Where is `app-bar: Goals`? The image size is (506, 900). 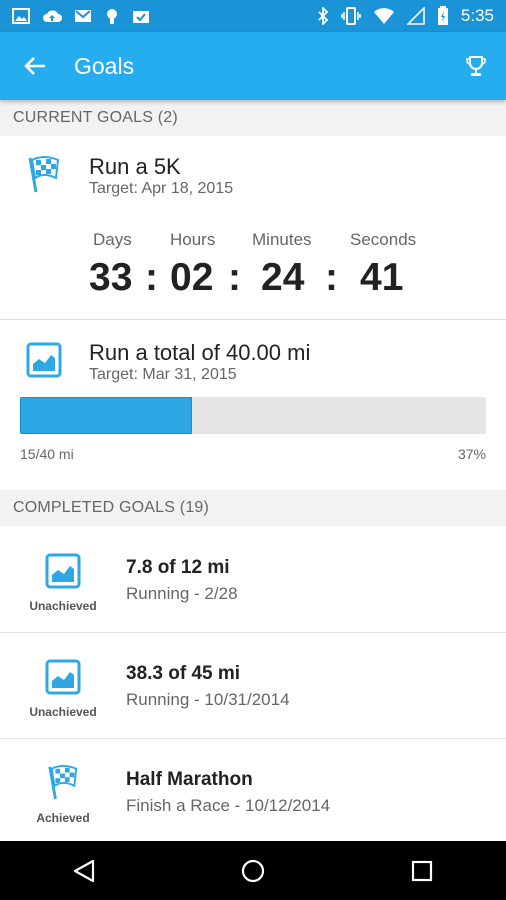
app-bar: Goals is located at coordinates (253, 66).